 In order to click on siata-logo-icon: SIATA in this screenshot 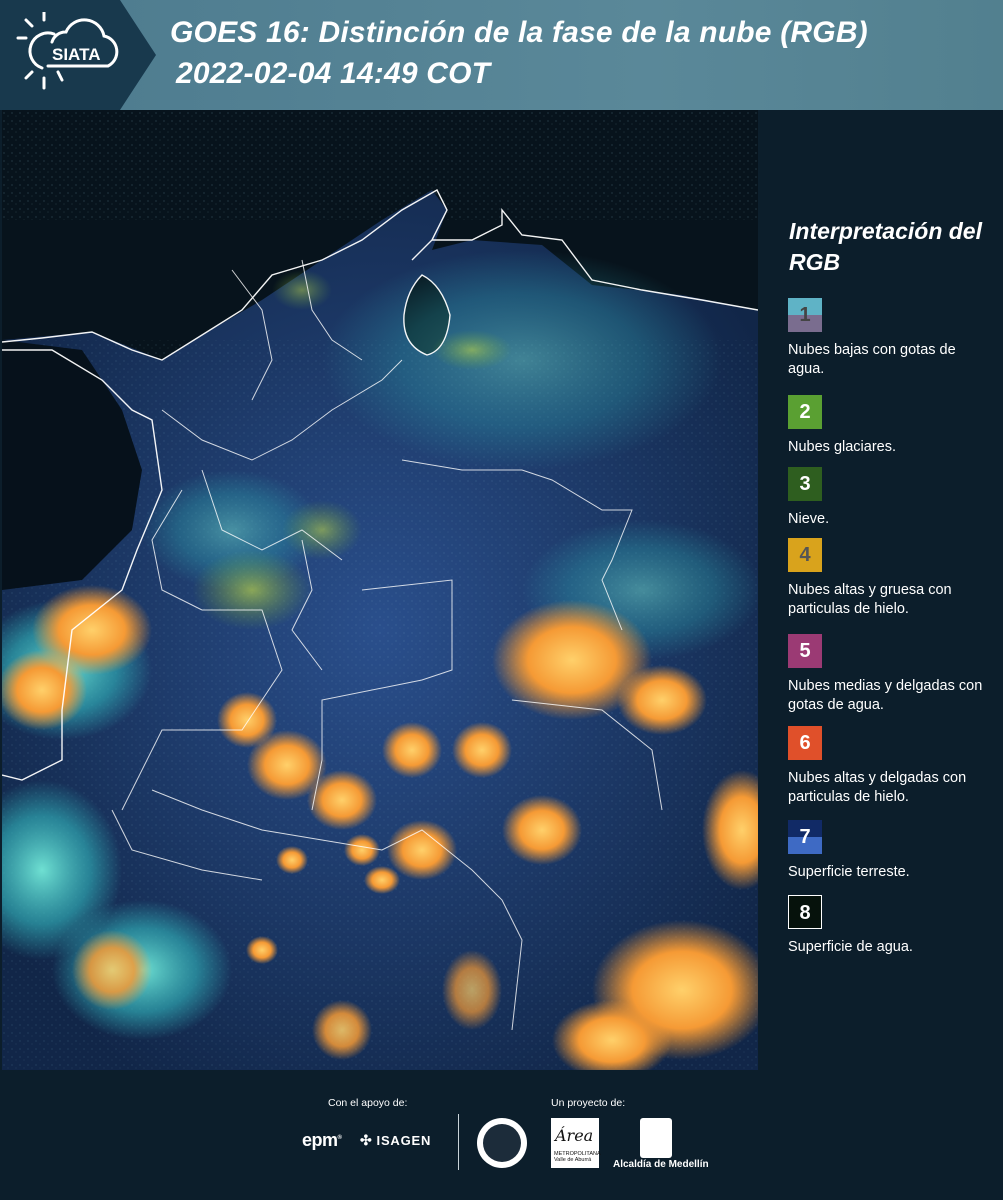, I will do `click(67, 51)`.